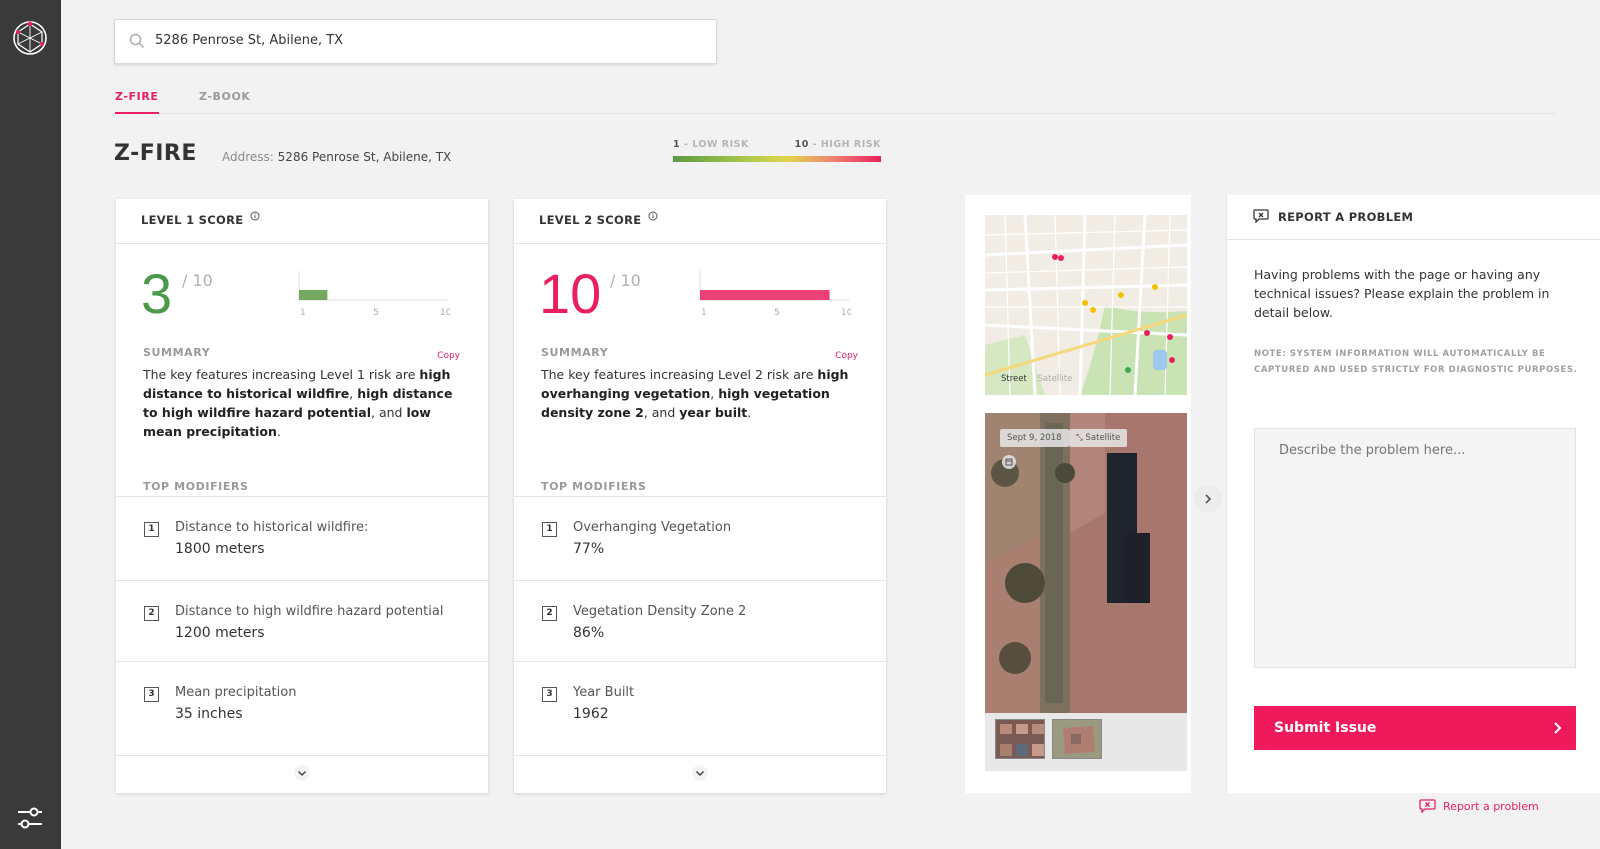  I want to click on tab-bar: Z-FIRE Z-BOOK, so click(835, 101).